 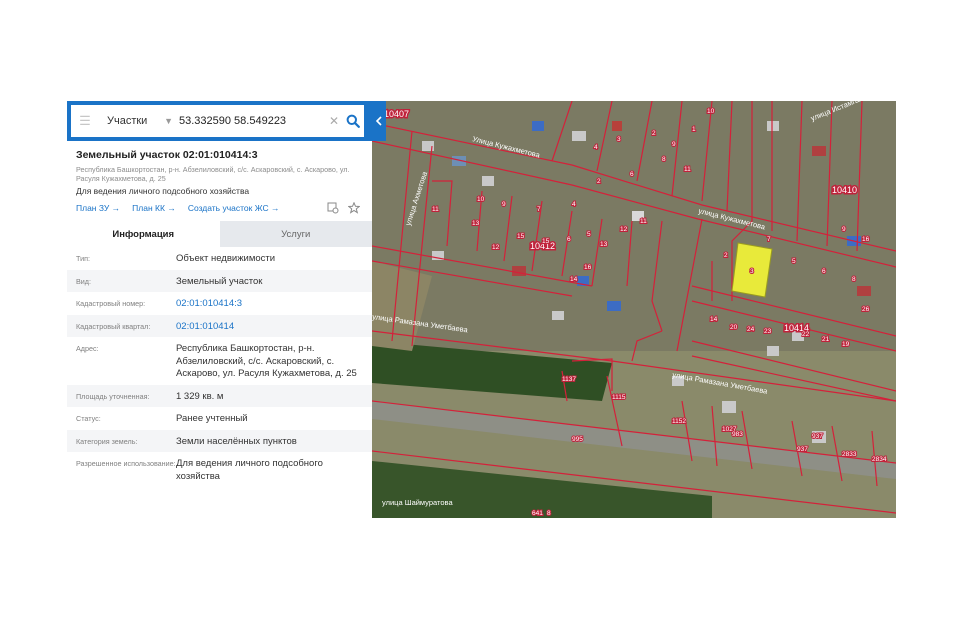 I want to click on attribute-label: Кадастровый квартал:, so click(x=113, y=326).